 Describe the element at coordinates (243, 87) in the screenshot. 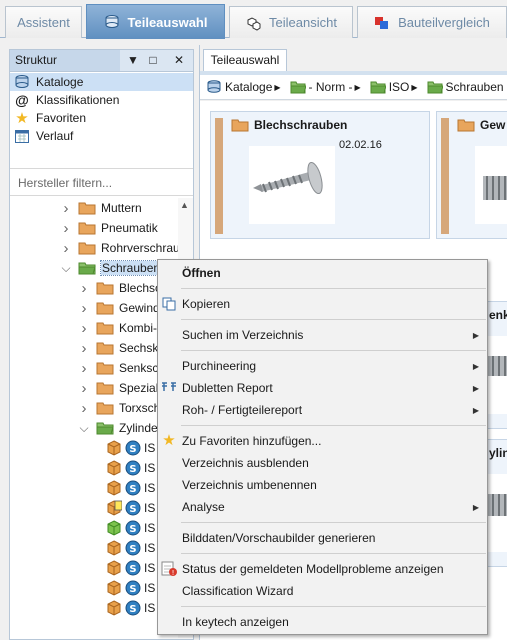

I see `breadcrumb-kataloge: Kataloge ▶` at that location.